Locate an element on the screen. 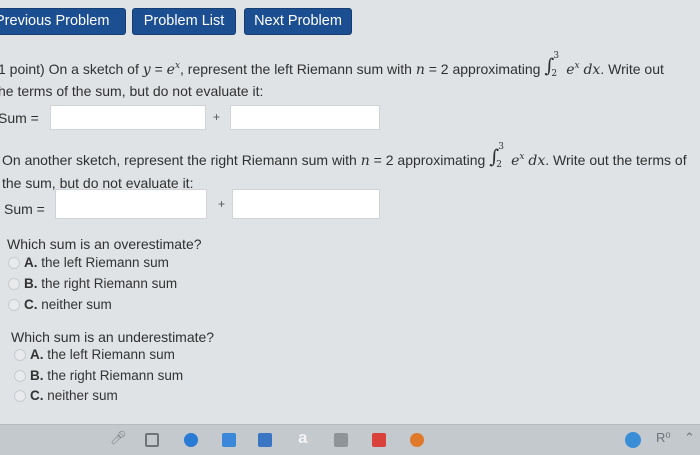 This screenshot has width=700, height=455. mc2-option-a: A. the left Riemann sum is located at coordinates (102, 354).